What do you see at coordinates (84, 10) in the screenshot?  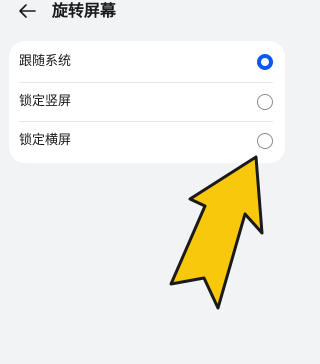 I see `page-title: 旋转屏幕` at bounding box center [84, 10].